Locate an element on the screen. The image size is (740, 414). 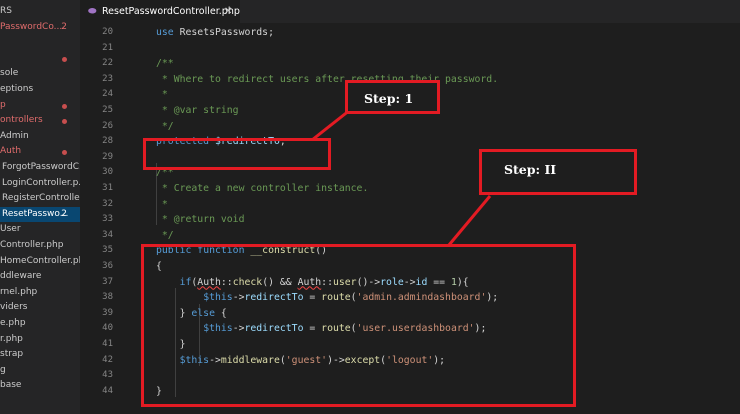
step1-connector-line is located at coordinates (331, 125).